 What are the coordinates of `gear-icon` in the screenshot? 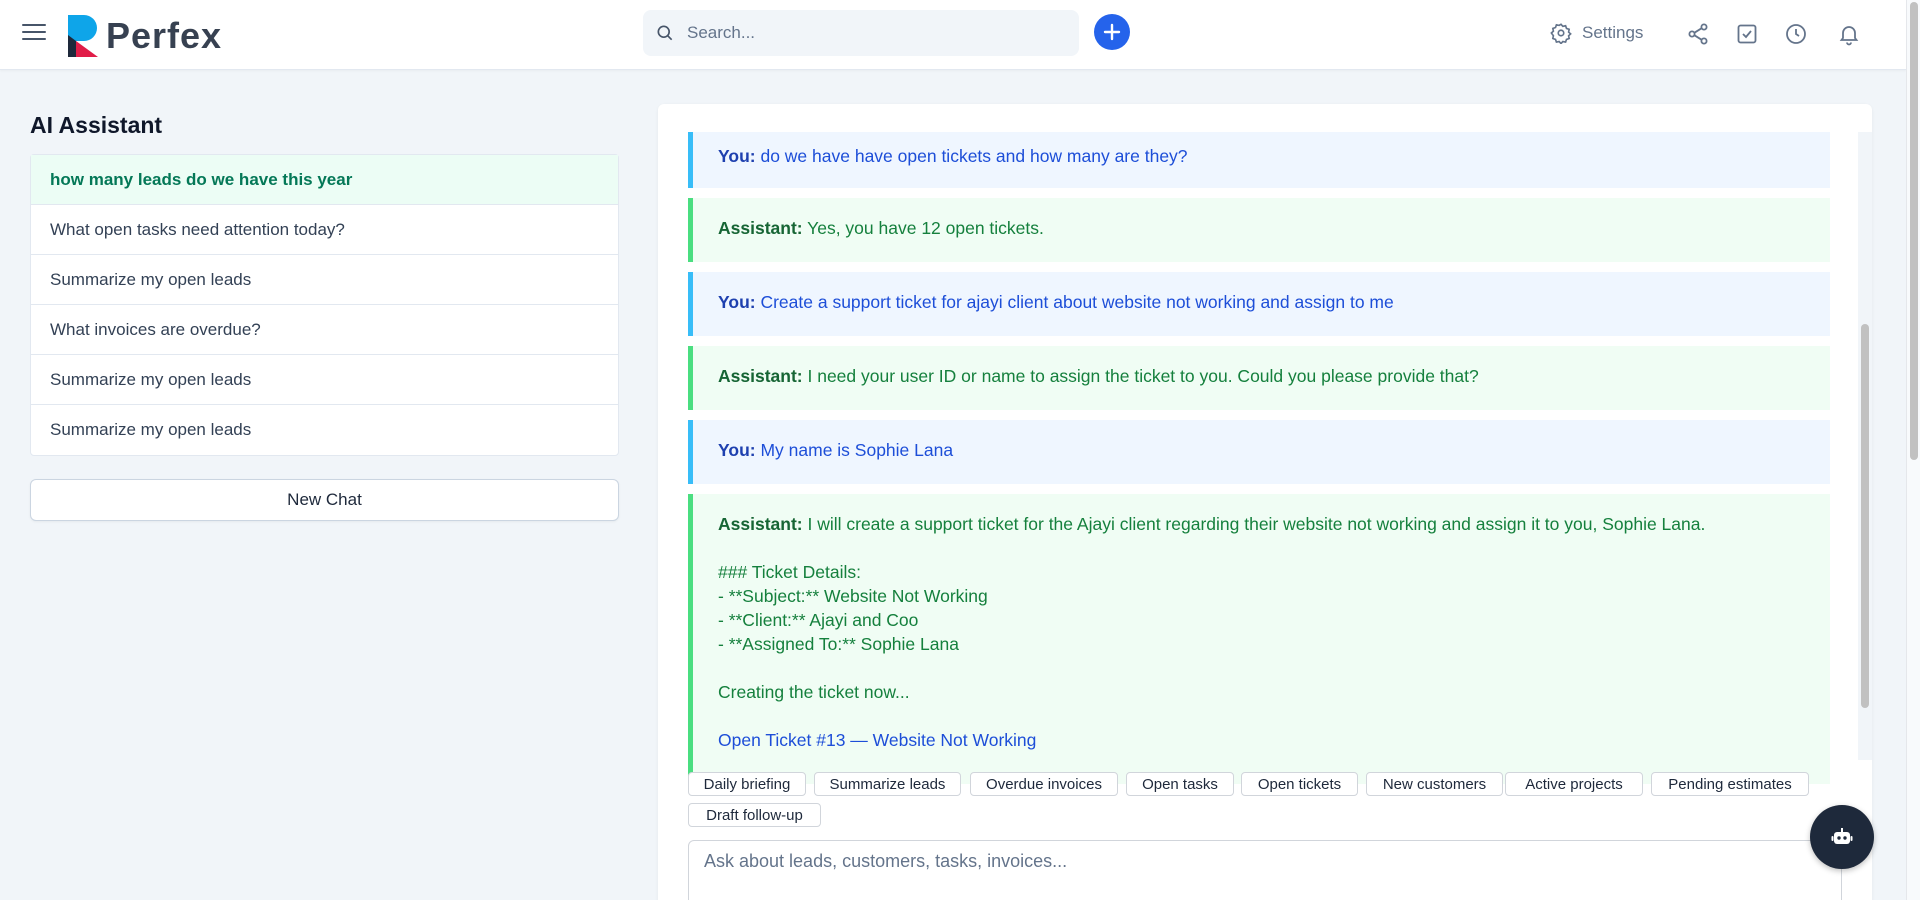 It's located at (1561, 33).